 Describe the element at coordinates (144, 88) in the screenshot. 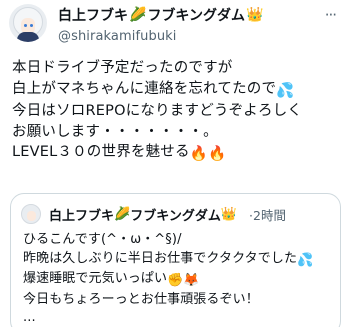

I see `tweet-line-2-text: 白上がマネちゃんに連絡を忘れてたので` at that location.